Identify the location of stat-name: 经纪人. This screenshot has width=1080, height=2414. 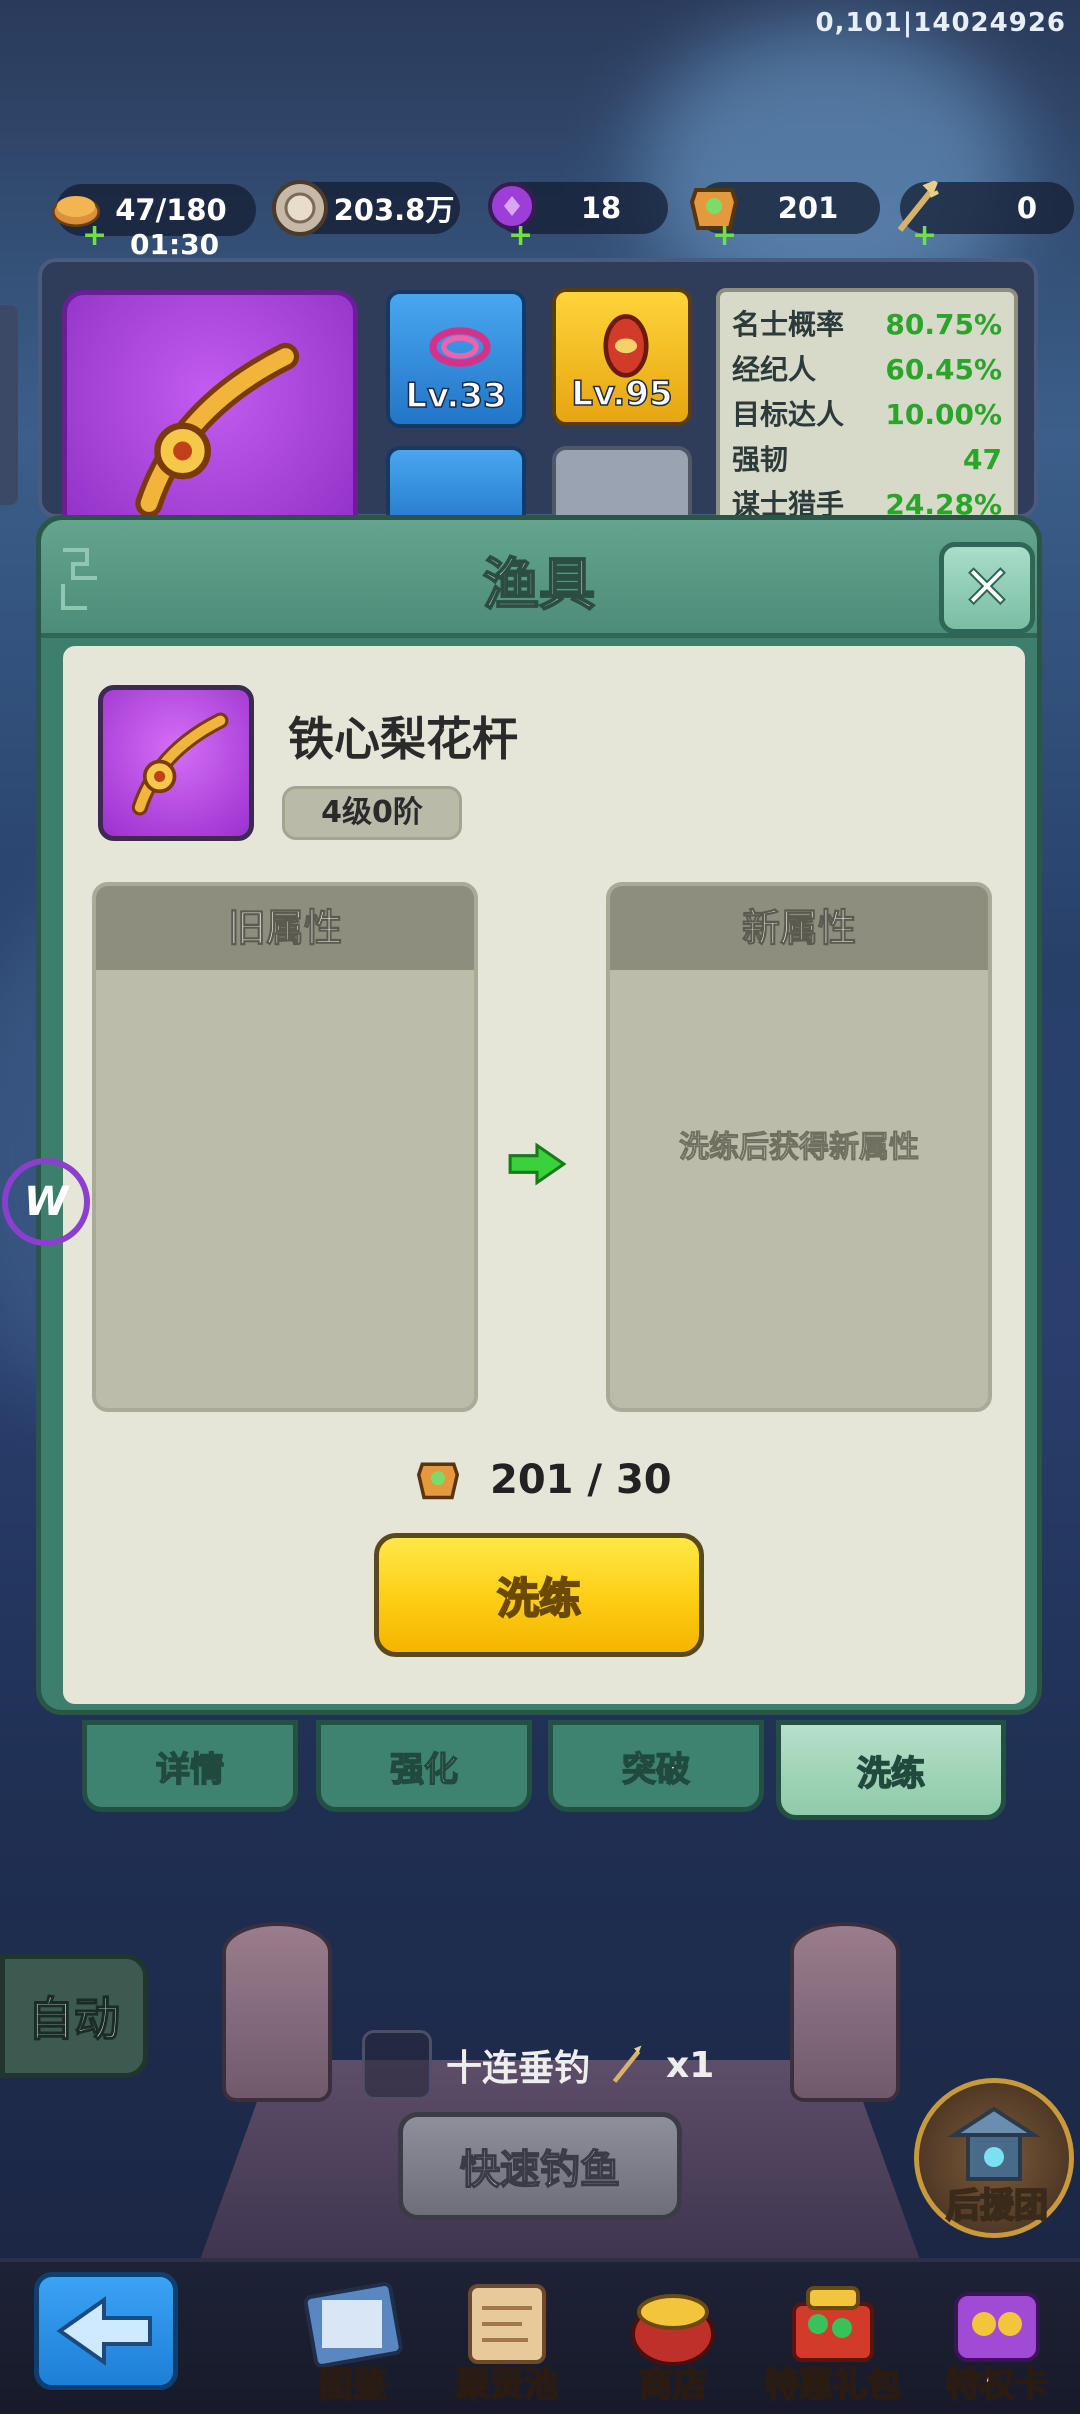
(774, 369).